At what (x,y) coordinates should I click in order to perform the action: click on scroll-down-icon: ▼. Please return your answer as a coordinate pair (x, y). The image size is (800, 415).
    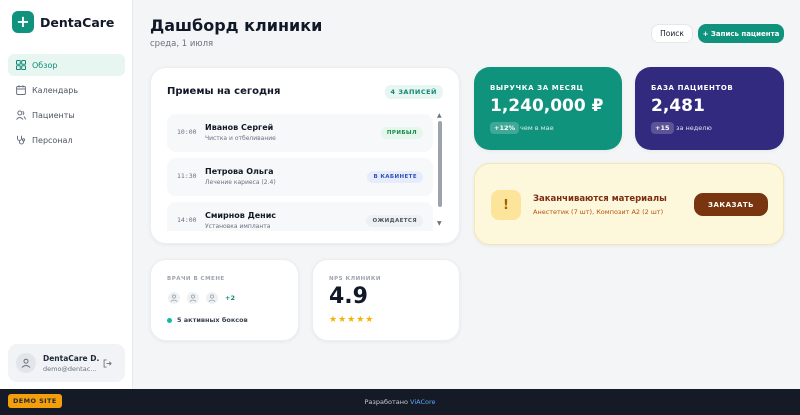
    Looking at the image, I should click on (439, 224).